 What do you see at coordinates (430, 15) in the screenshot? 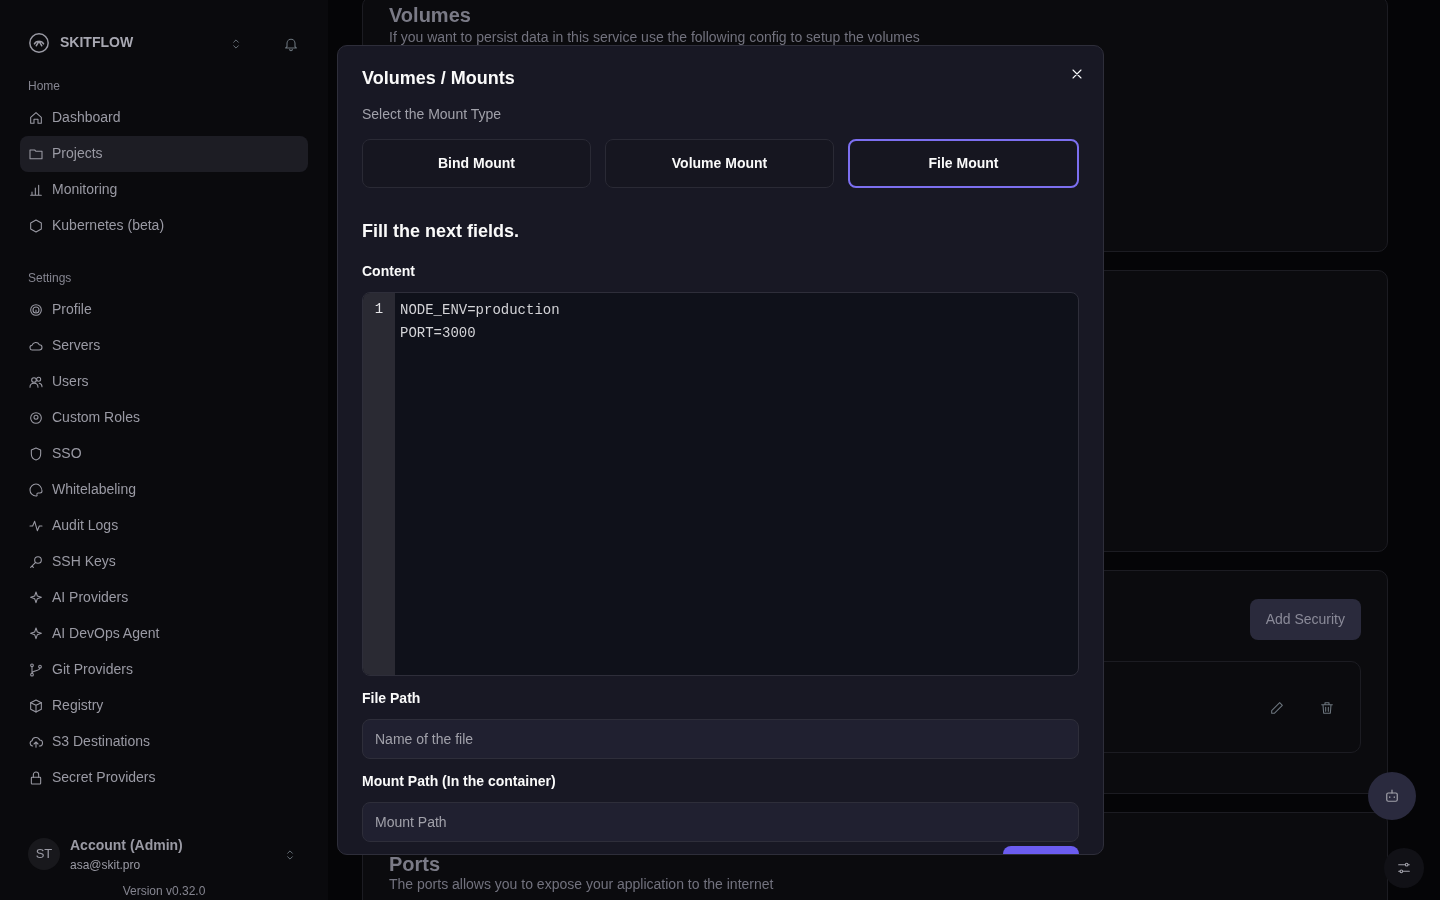
I see `section-title: Volumes` at bounding box center [430, 15].